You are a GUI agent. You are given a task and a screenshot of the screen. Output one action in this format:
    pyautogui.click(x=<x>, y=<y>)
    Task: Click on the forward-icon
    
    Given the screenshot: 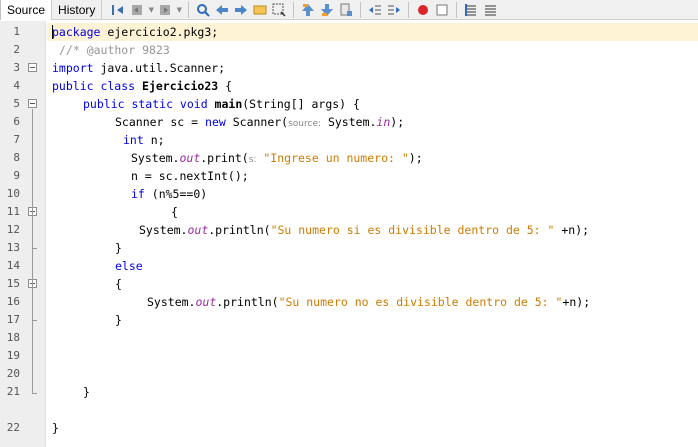 What is the action you would take?
    pyautogui.click(x=165, y=10)
    